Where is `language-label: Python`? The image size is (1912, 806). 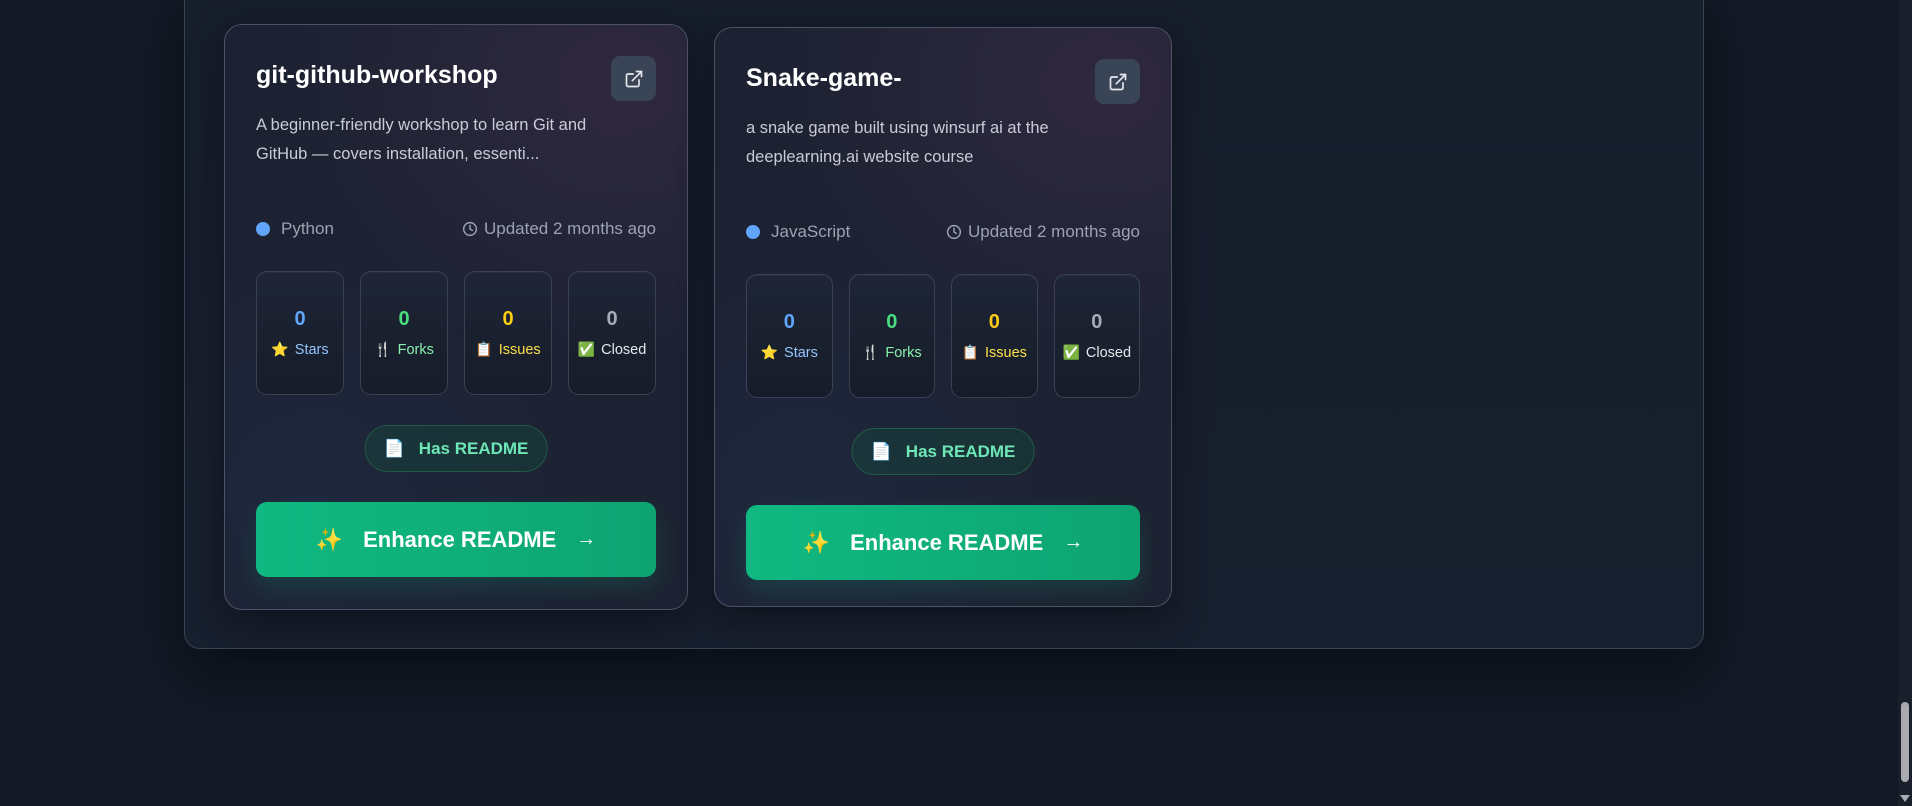
language-label: Python is located at coordinates (307, 228).